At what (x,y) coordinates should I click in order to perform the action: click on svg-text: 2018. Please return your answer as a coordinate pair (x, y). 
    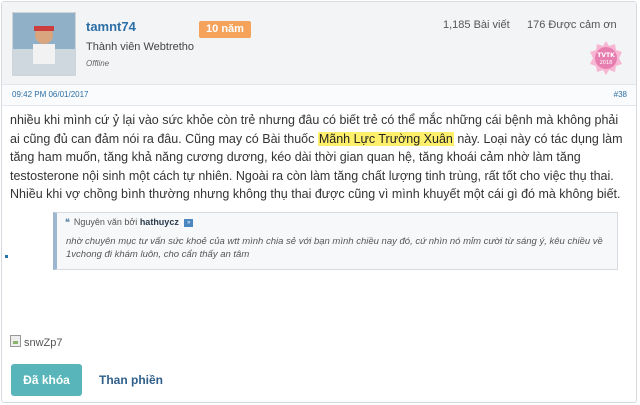
    Looking at the image, I should click on (606, 63).